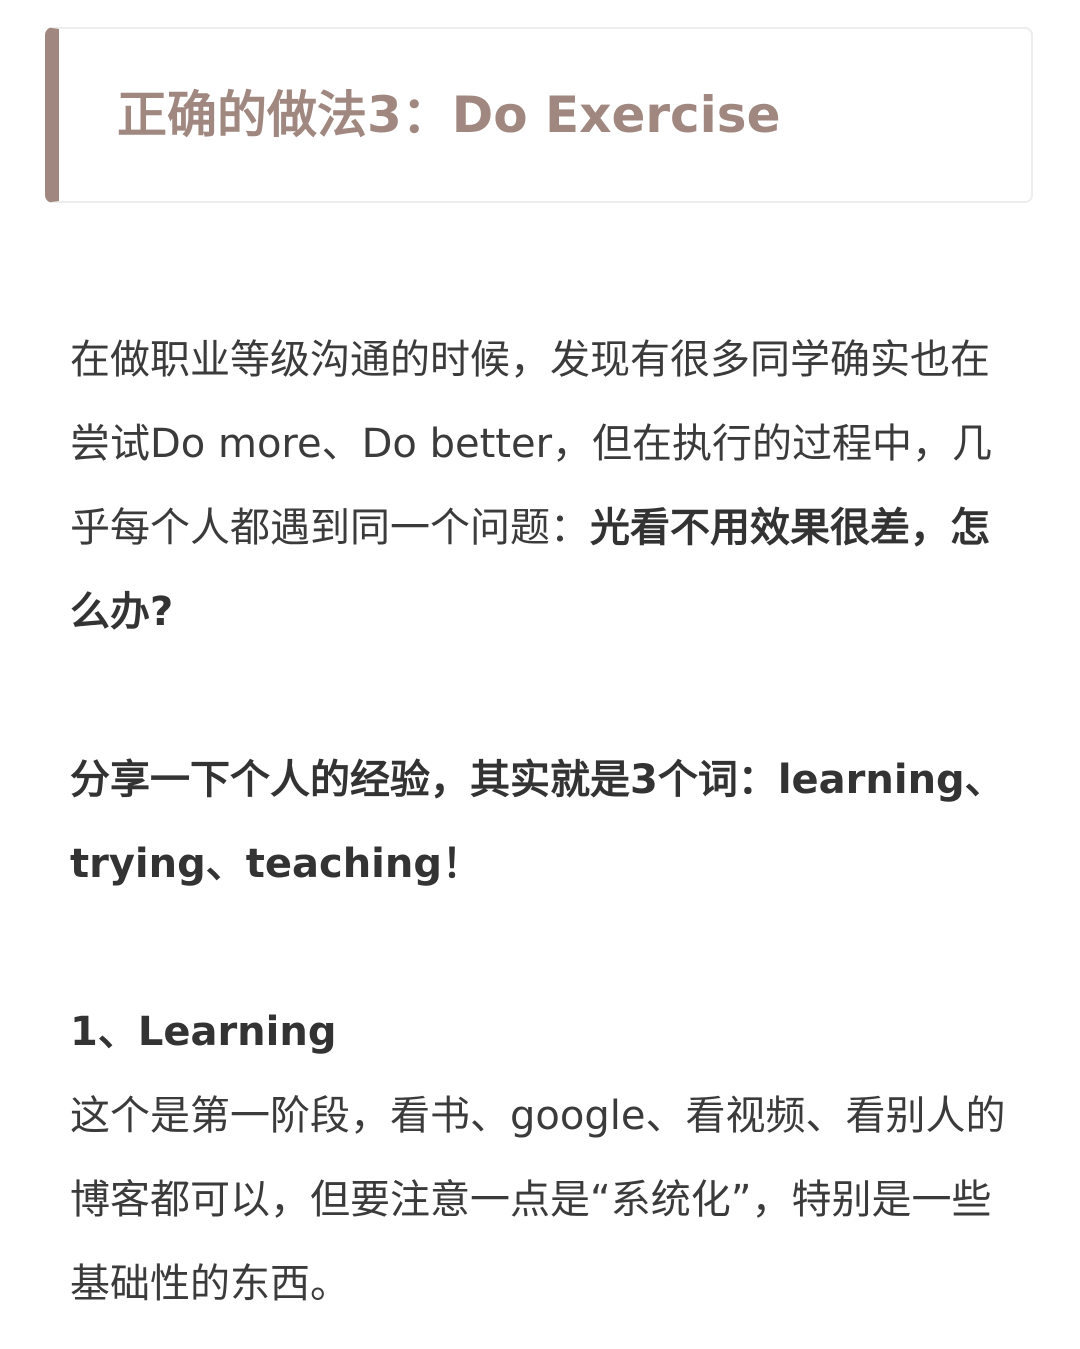 Image resolution: width=1080 pixels, height=1349 pixels. I want to click on heading-card: 正确的做法3：Do Exercise, so click(539, 115).